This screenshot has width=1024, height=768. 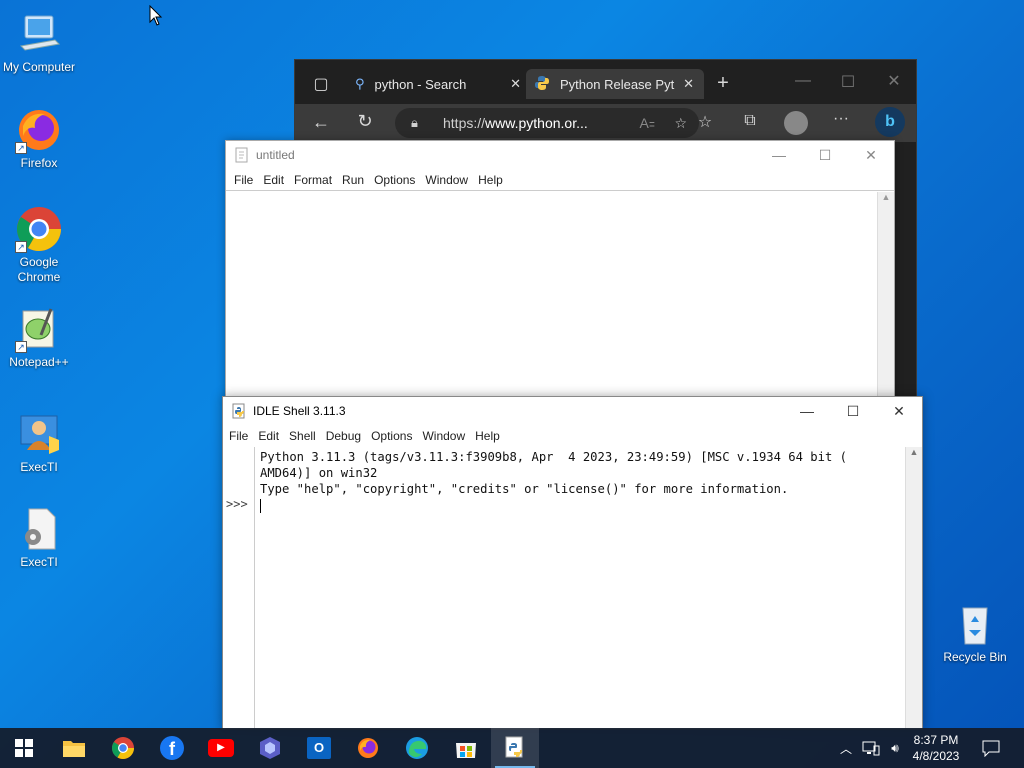 I want to click on menu-debug: Debug, so click(x=343, y=436).